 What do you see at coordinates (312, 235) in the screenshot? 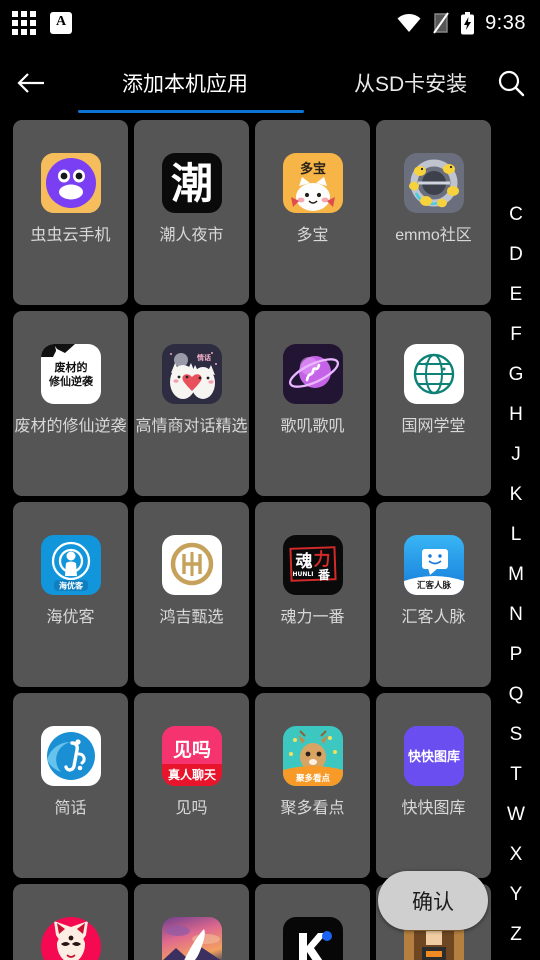
I see `app-label: 多宝` at bounding box center [312, 235].